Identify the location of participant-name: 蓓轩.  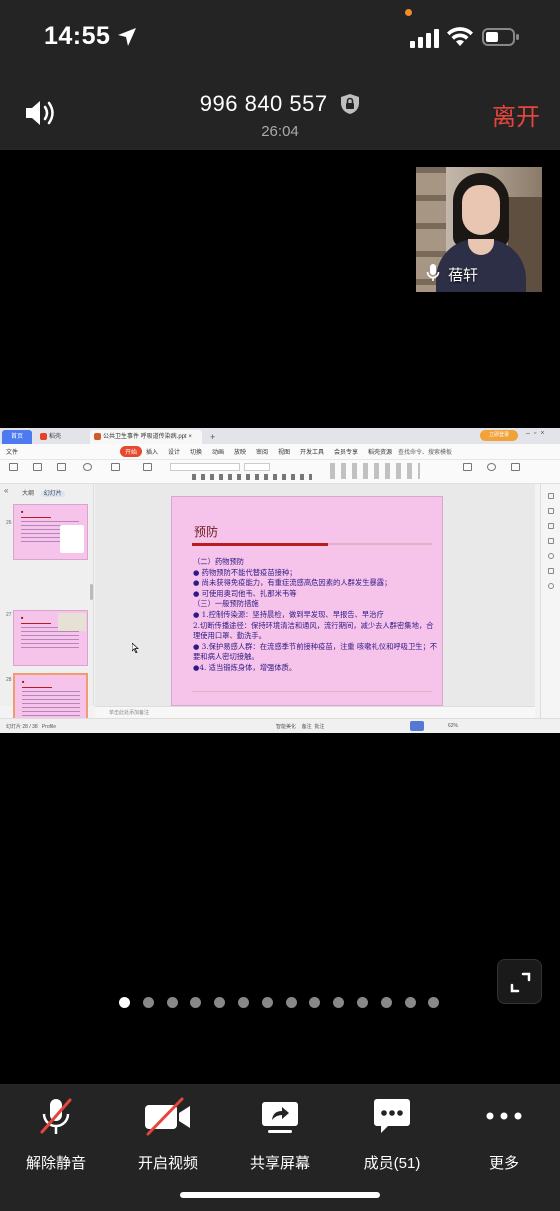
(463, 275).